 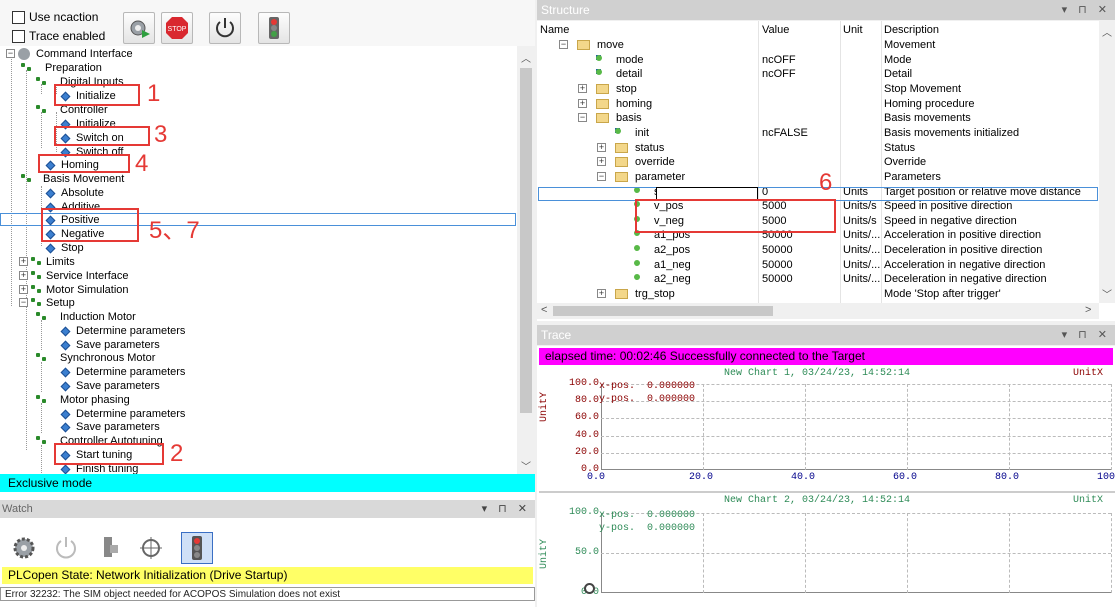 I want to click on watch-device-button, so click(x=109, y=548).